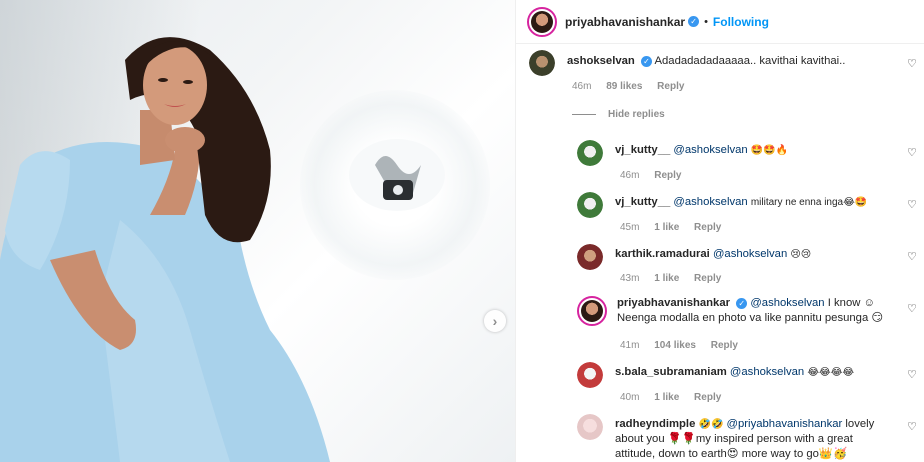 The image size is (924, 462). Describe the element at coordinates (630, 397) in the screenshot. I see `reply-time: 40m` at that location.